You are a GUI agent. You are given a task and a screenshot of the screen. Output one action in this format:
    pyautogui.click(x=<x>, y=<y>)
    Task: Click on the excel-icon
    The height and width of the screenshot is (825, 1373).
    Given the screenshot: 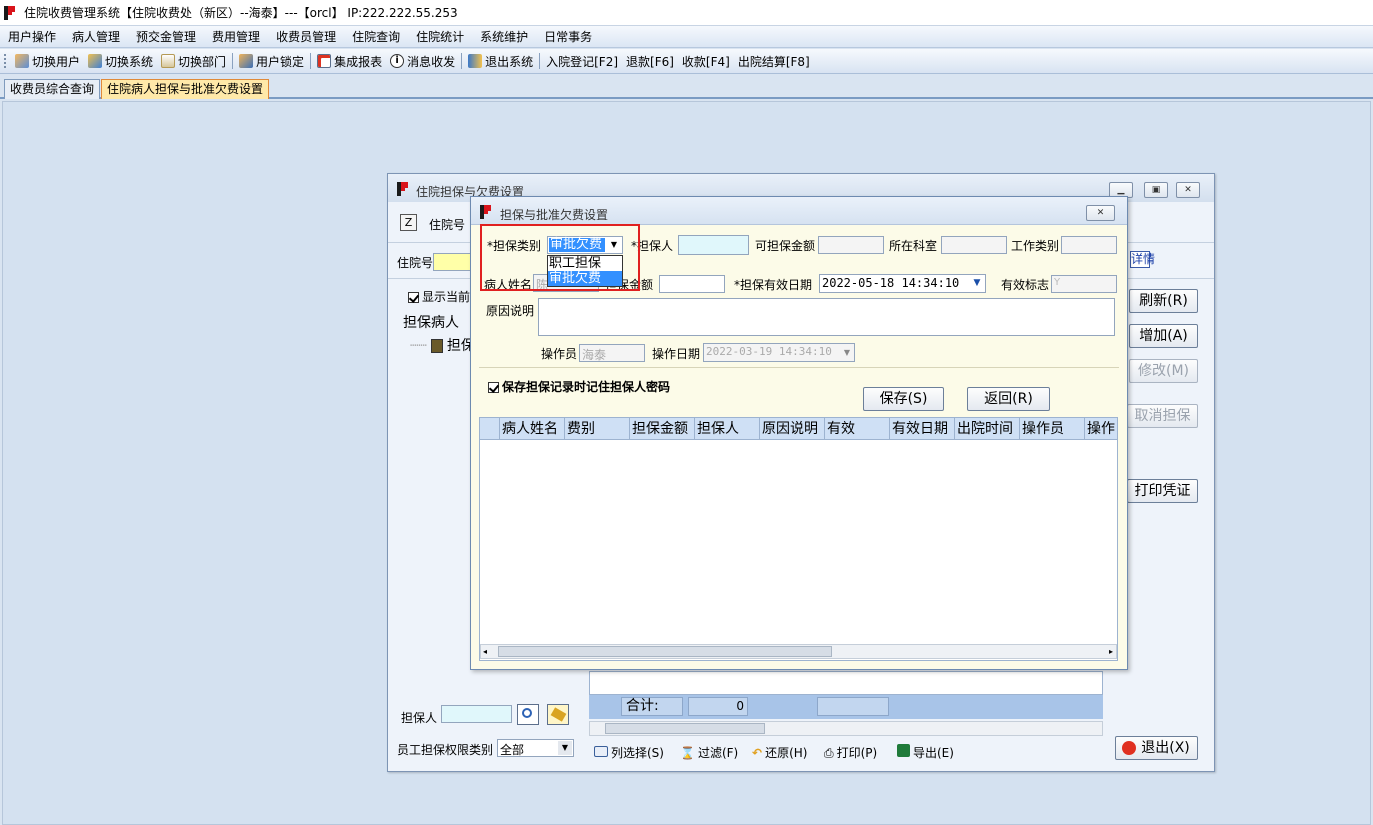 What is the action you would take?
    pyautogui.click(x=903, y=750)
    